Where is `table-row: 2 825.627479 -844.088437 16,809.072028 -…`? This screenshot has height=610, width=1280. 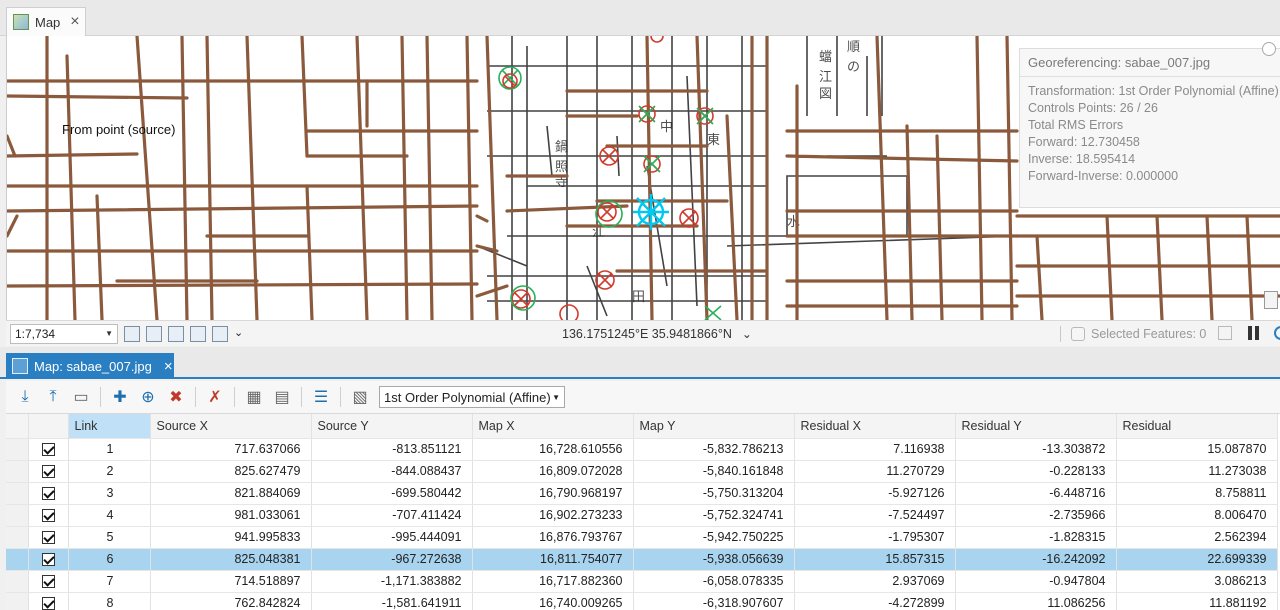
table-row: 2 825.627479 -844.088437 16,809.072028 -… is located at coordinates (642, 471).